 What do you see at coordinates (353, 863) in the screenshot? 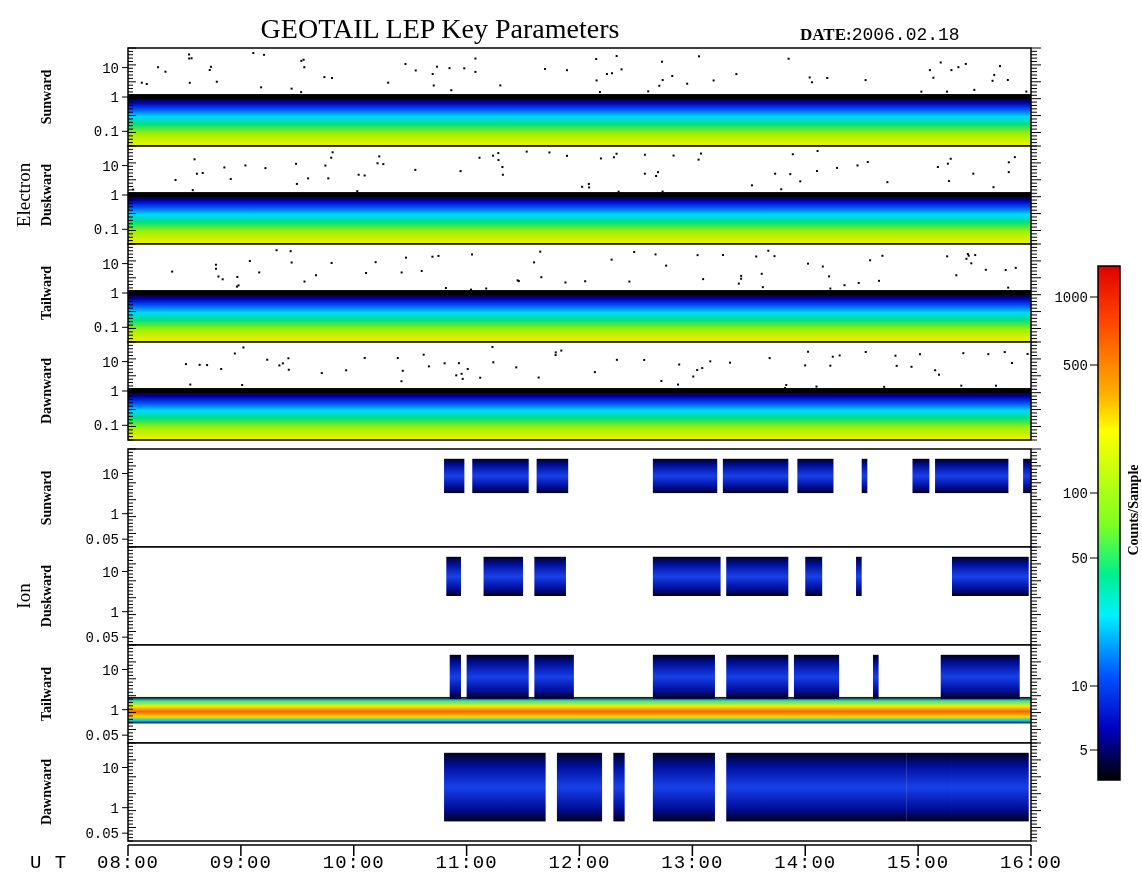
I see `axis-tick-label: 10:00` at bounding box center [353, 863].